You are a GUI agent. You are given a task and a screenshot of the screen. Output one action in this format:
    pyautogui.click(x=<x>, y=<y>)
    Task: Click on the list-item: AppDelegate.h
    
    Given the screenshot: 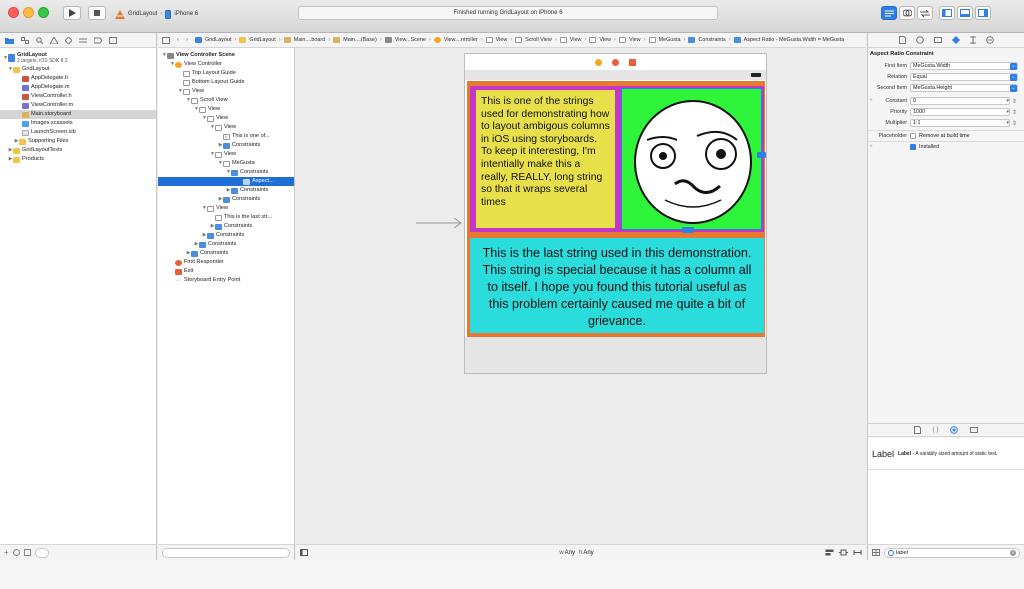 What is the action you would take?
    pyautogui.click(x=78, y=78)
    